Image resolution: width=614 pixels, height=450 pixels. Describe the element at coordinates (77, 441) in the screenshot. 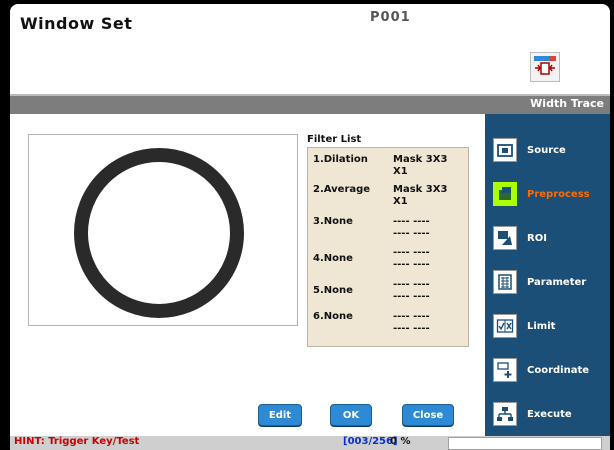

I see `hint-text: HINT: Trigger Key/Test` at that location.